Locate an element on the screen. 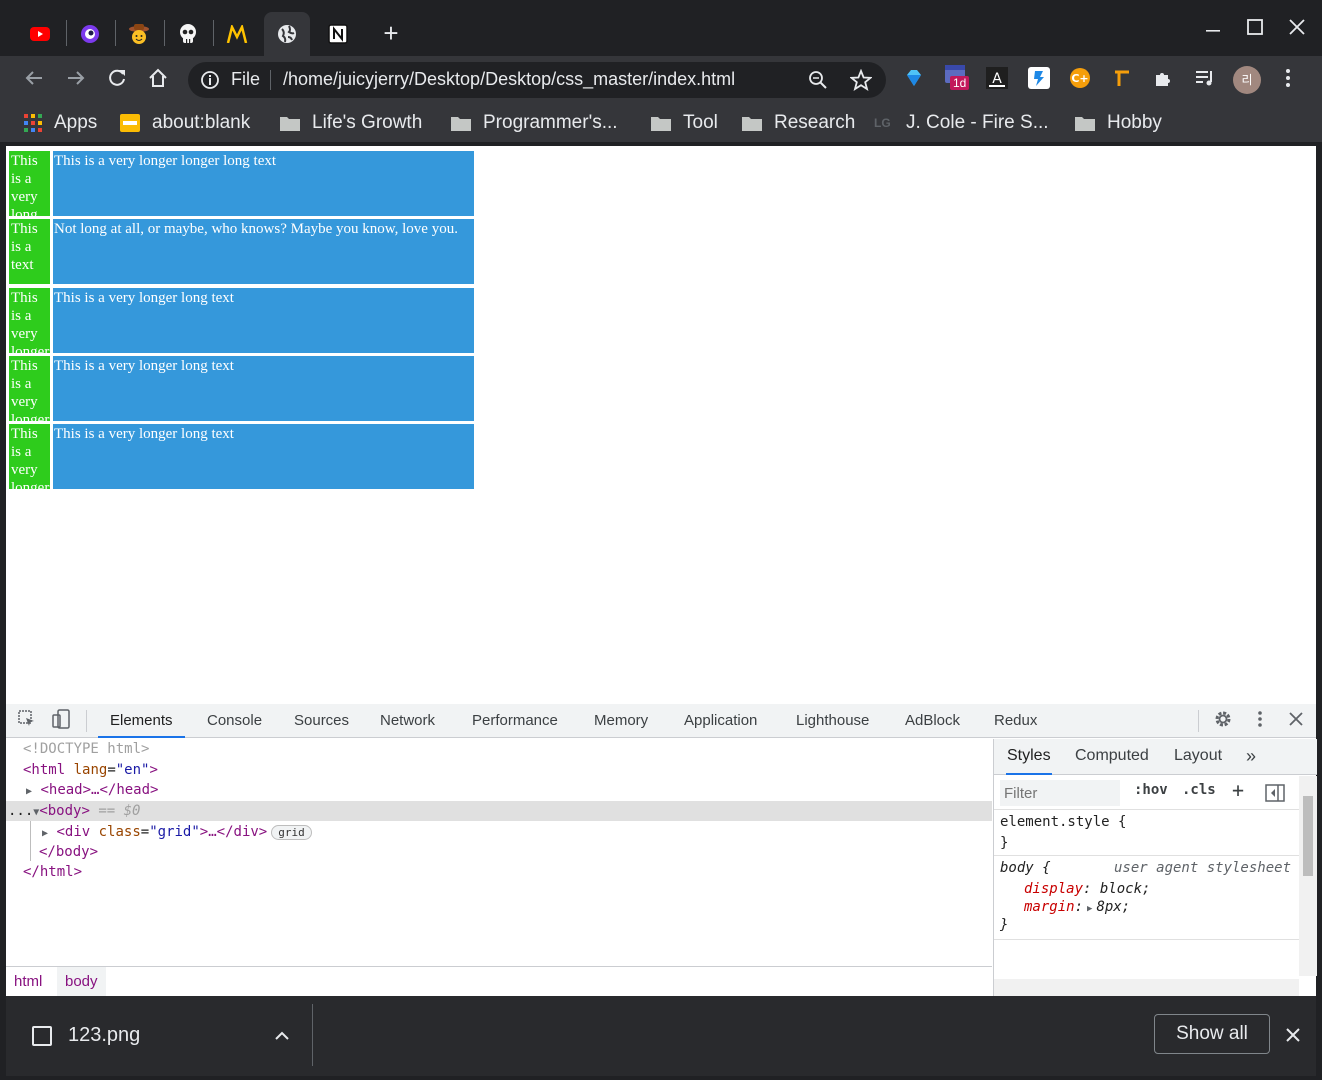  inspect-element-button is located at coordinates (27, 720).